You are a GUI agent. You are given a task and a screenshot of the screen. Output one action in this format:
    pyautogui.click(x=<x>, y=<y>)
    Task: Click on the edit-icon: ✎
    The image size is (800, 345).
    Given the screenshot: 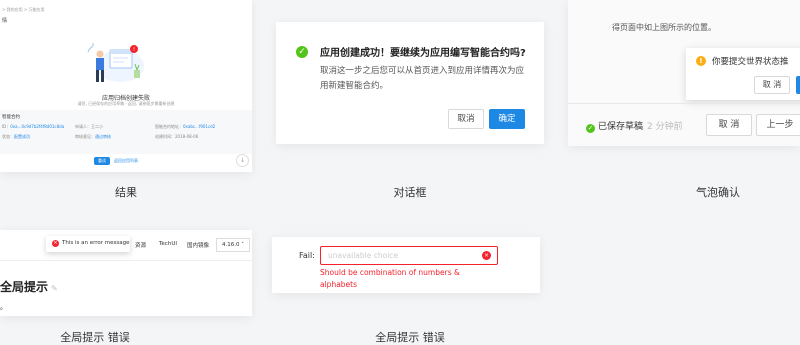 What is the action you would take?
    pyautogui.click(x=54, y=288)
    